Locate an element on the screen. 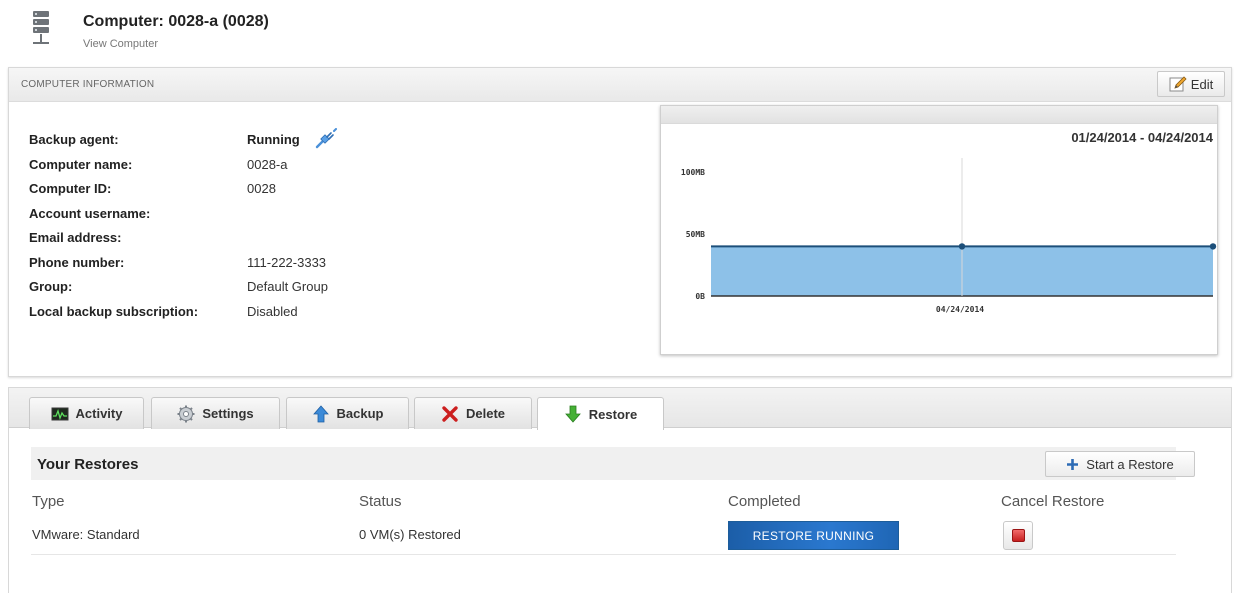 Image resolution: width=1241 pixels, height=593 pixels. info-label: Phone number: is located at coordinates (77, 262).